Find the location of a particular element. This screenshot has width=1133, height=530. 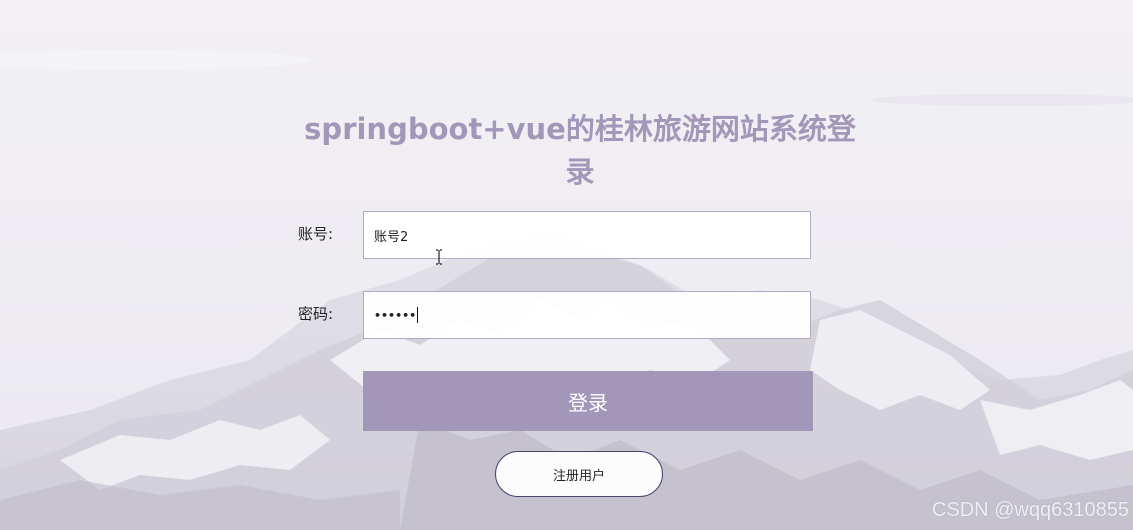

username-input: 账号2 is located at coordinates (587, 235).